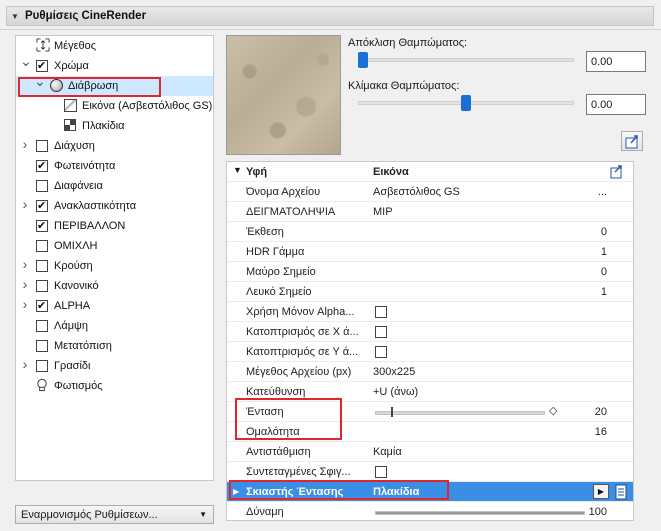 The width and height of the screenshot is (661, 531). Describe the element at coordinates (600, 412) in the screenshot. I see `property-number: 20` at that location.